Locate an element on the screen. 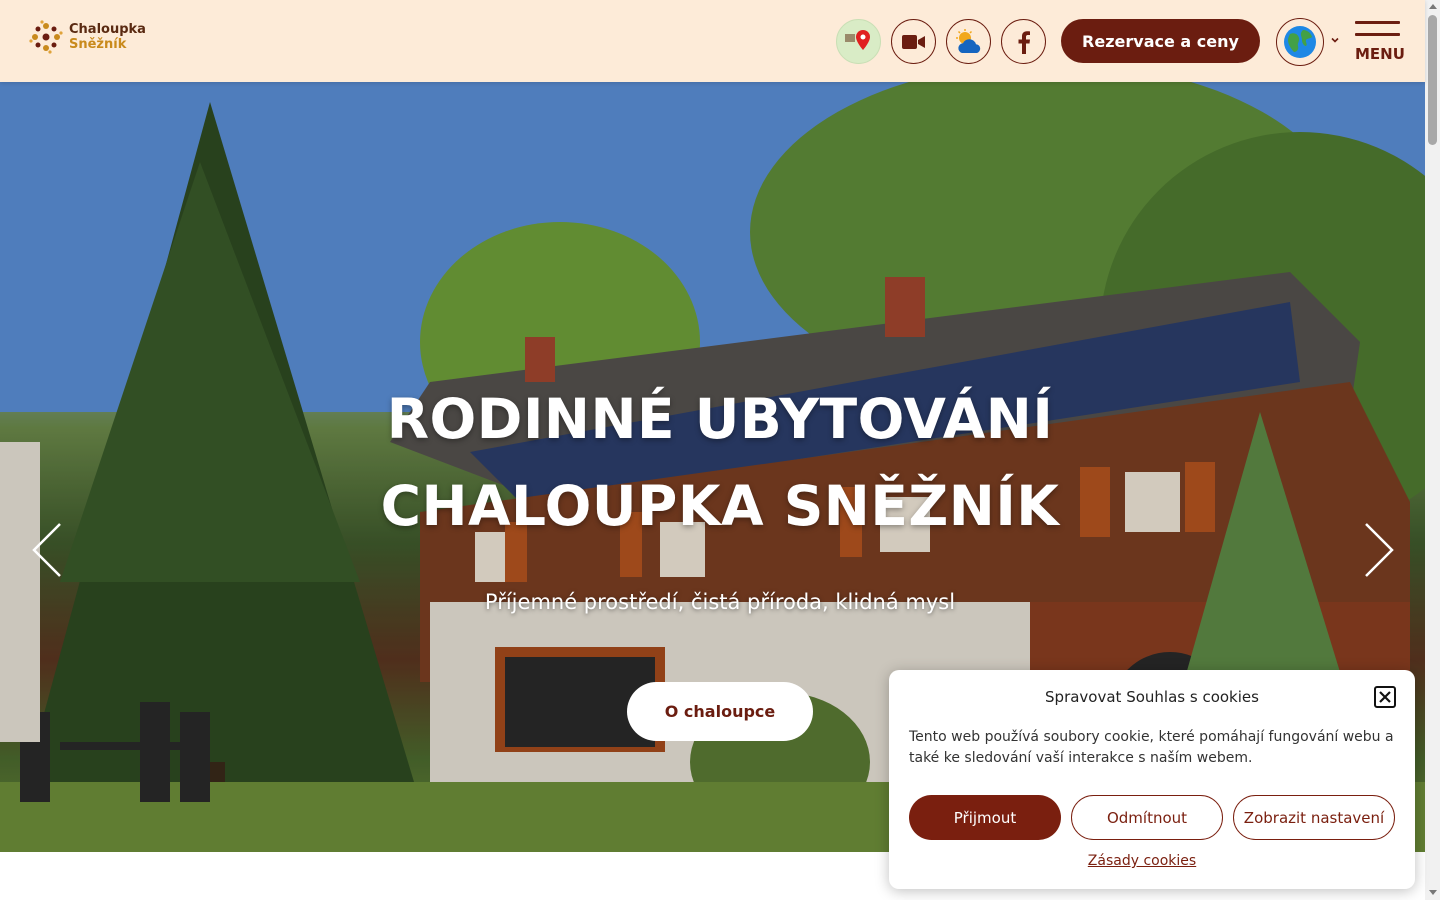 Image resolution: width=1440 pixels, height=900 pixels. language-selector is located at coordinates (1300, 42).